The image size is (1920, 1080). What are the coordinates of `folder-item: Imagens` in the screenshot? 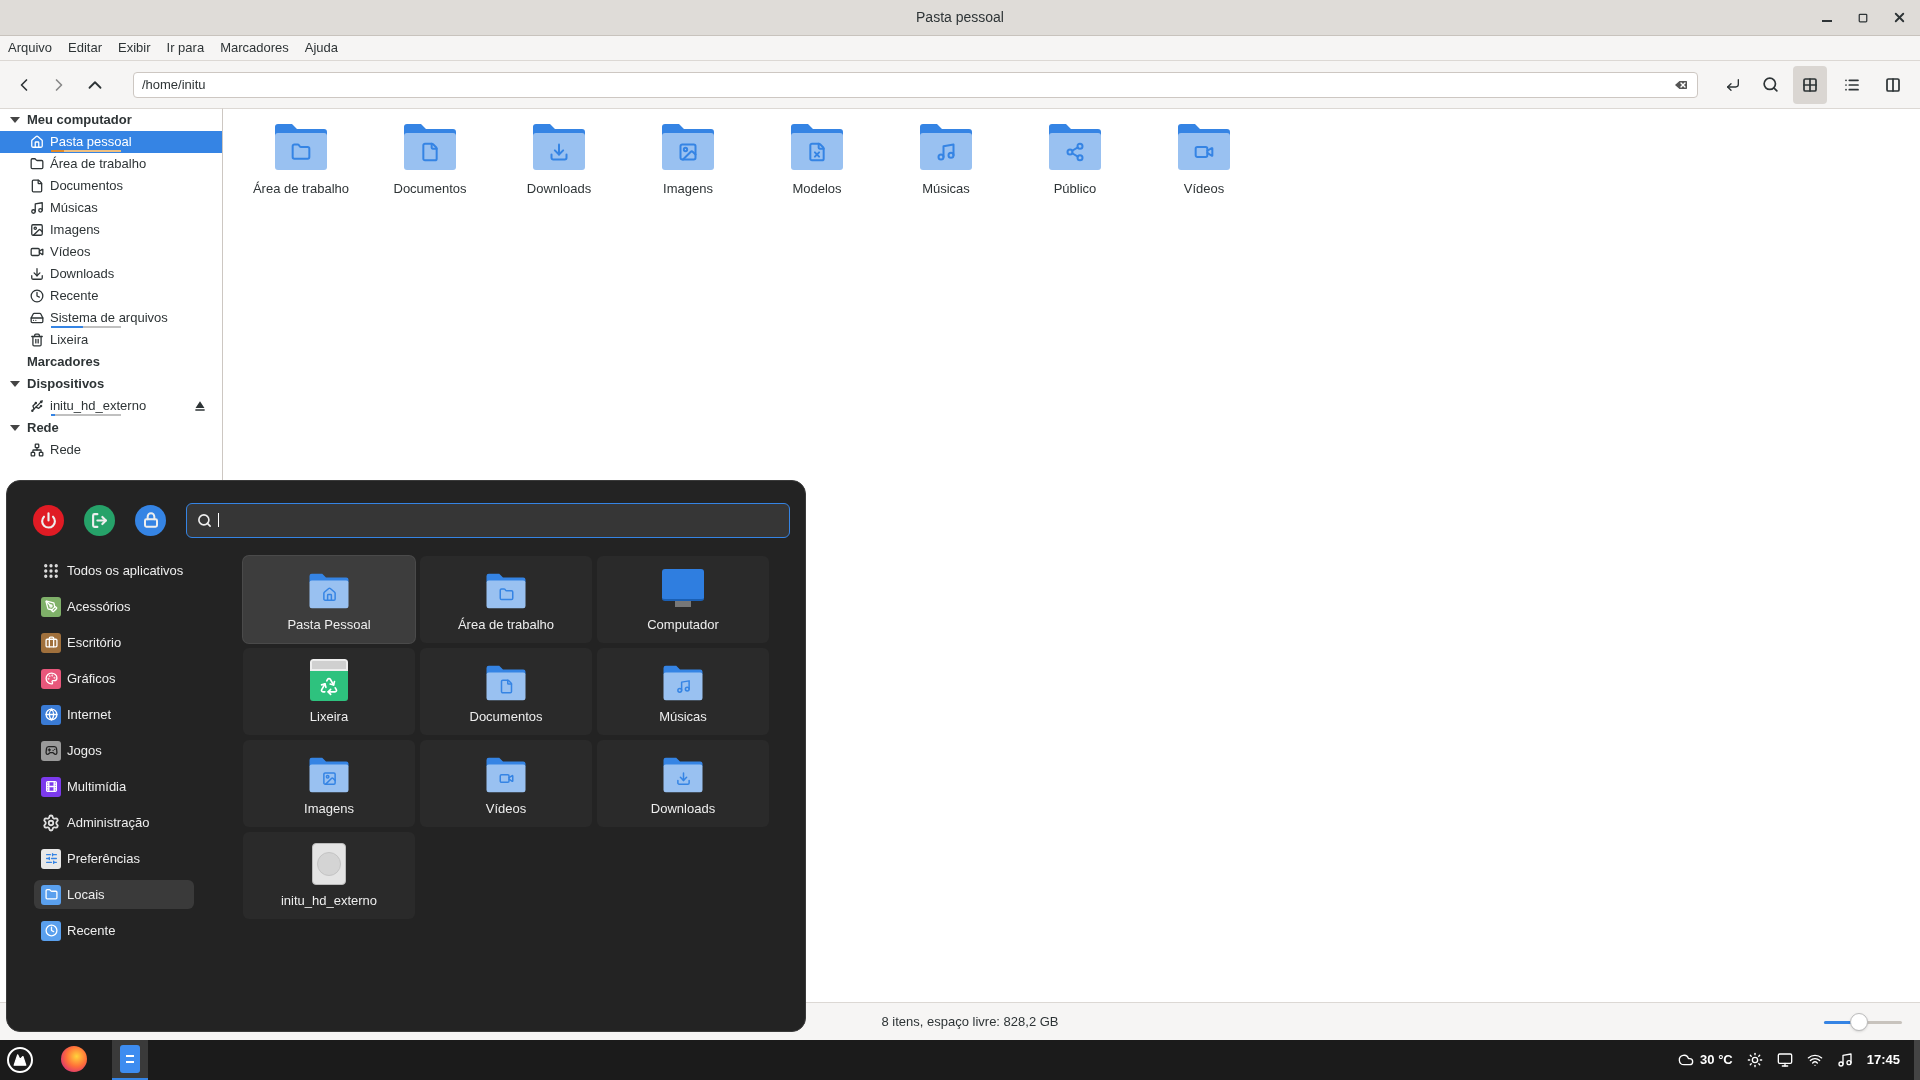 It's located at (688, 166).